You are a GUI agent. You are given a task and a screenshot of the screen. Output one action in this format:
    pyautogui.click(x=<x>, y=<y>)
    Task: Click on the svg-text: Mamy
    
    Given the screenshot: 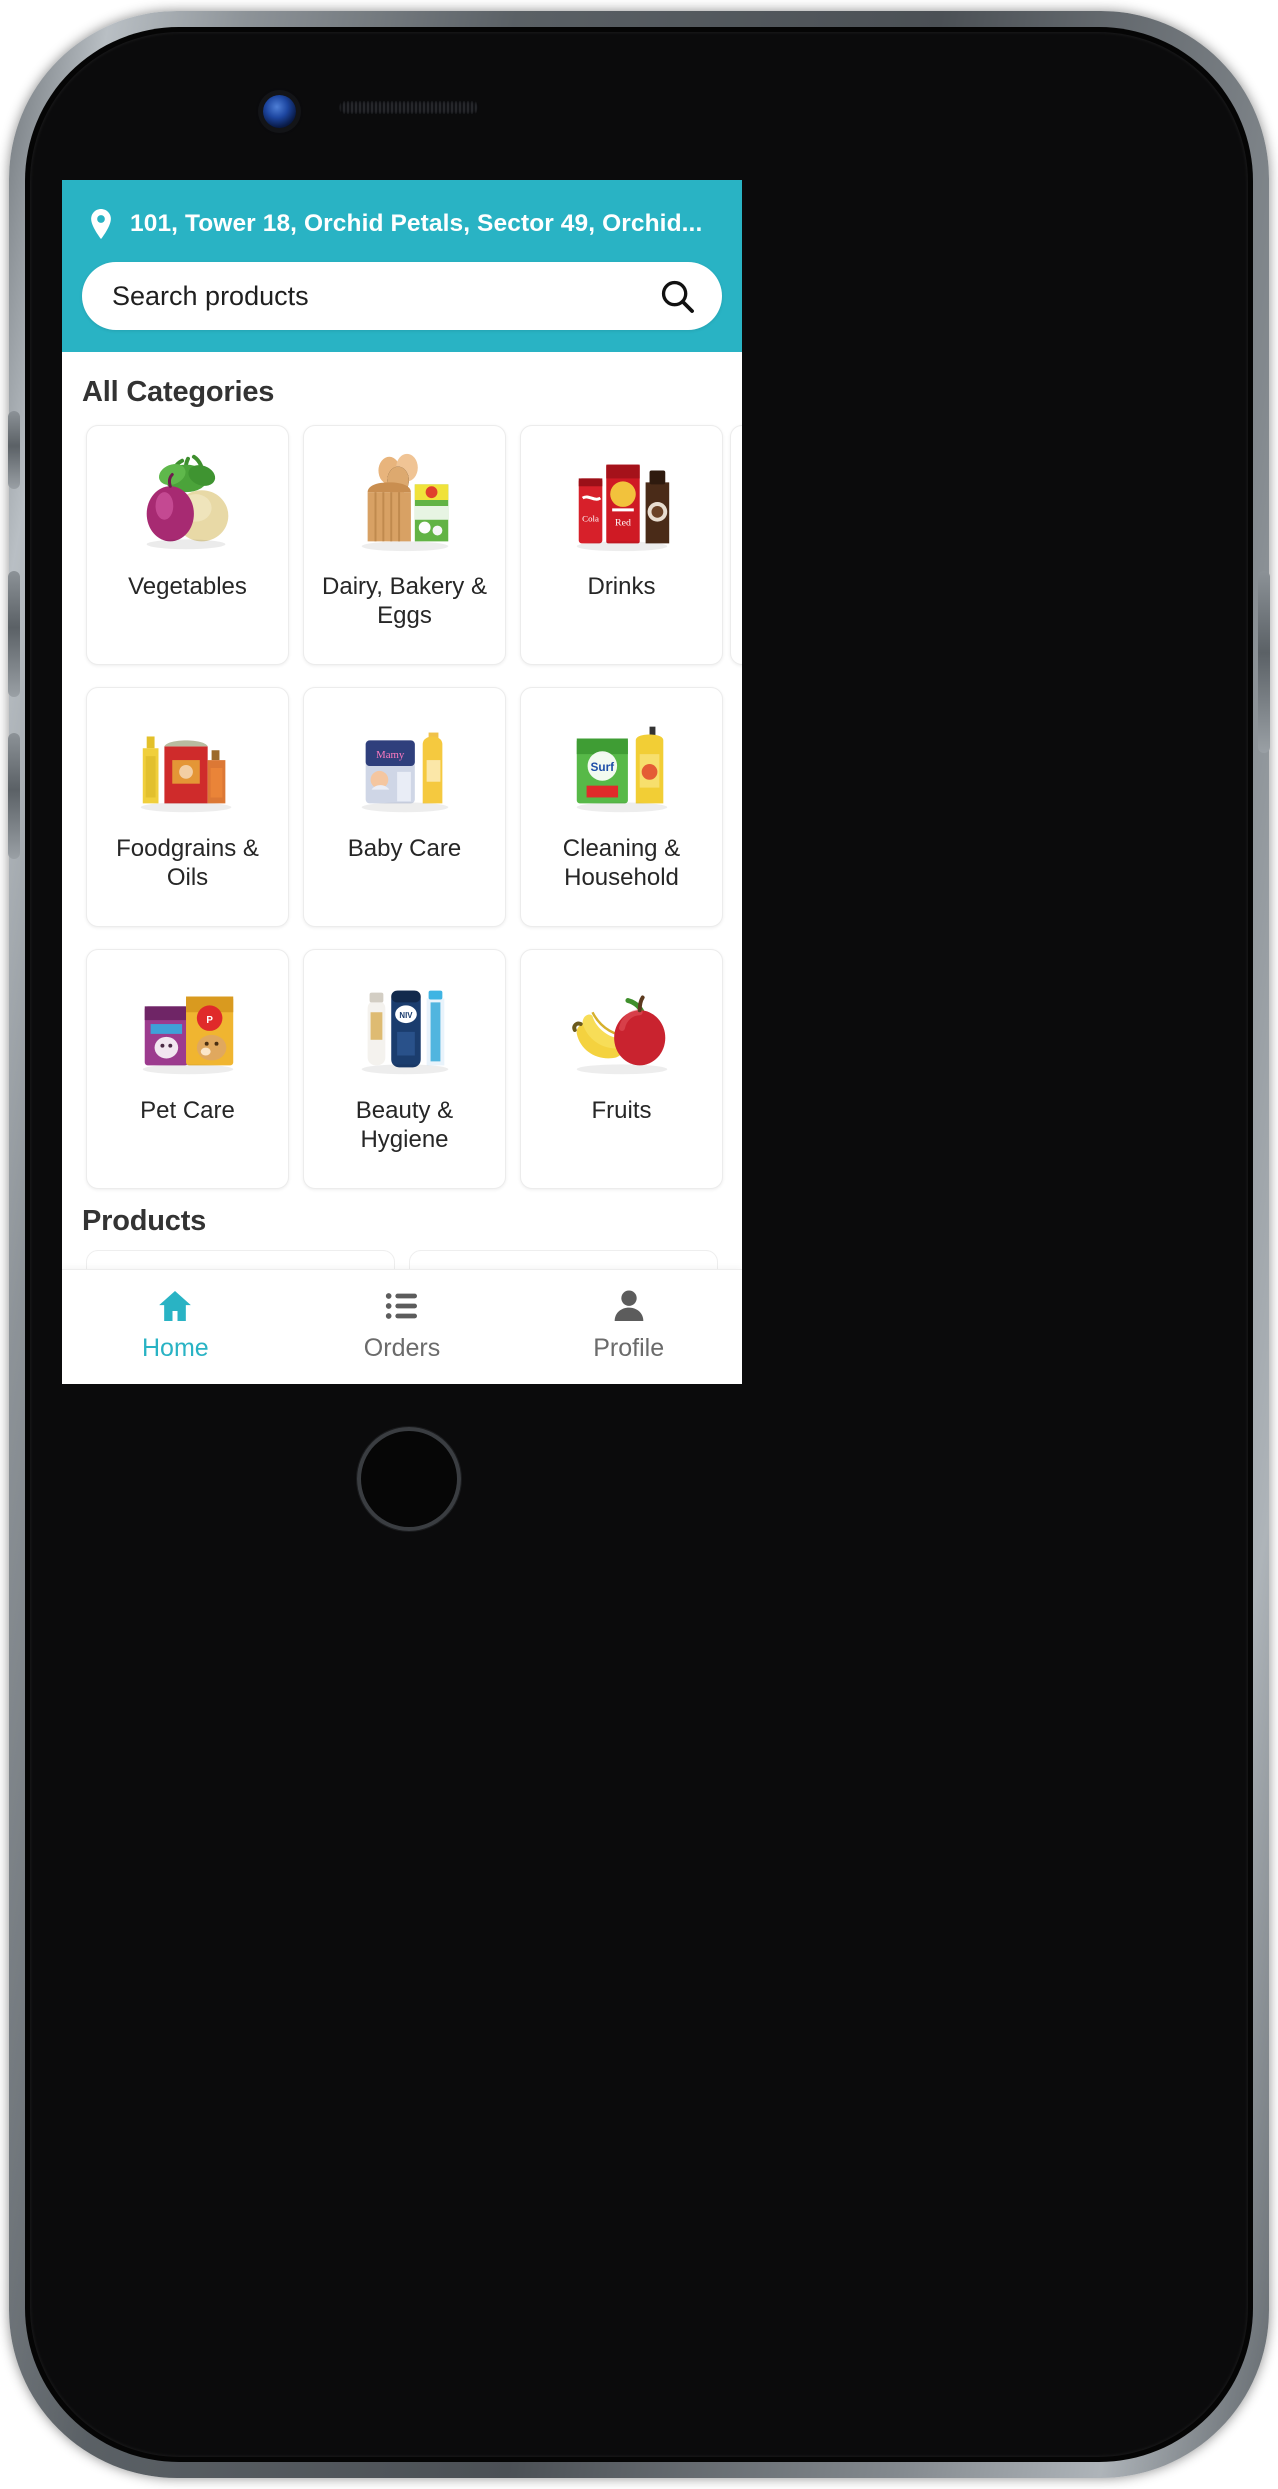 What is the action you would take?
    pyautogui.click(x=390, y=755)
    